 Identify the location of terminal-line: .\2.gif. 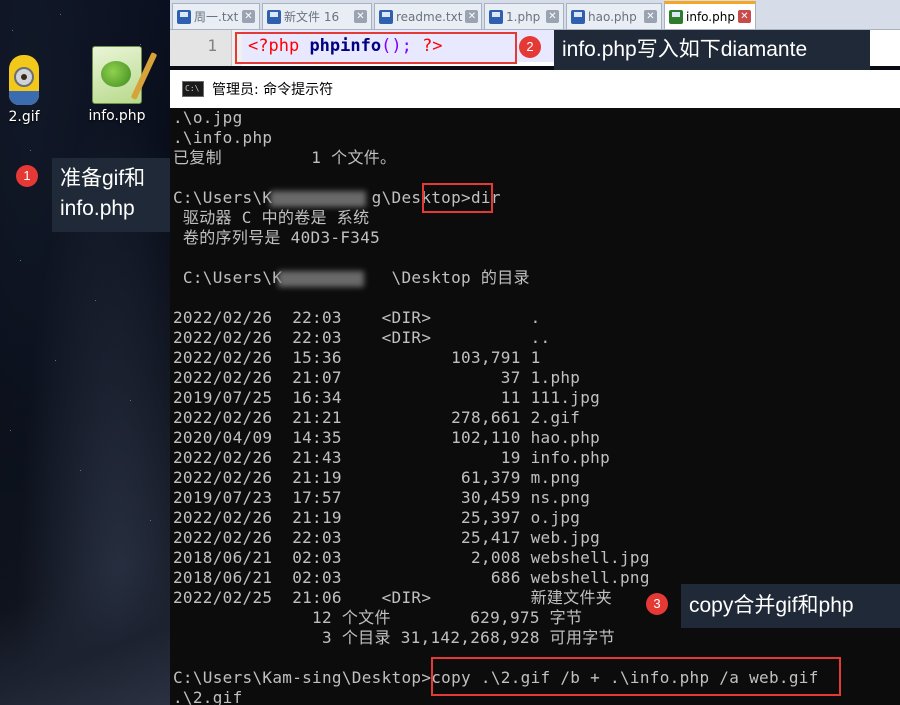
(208, 696).